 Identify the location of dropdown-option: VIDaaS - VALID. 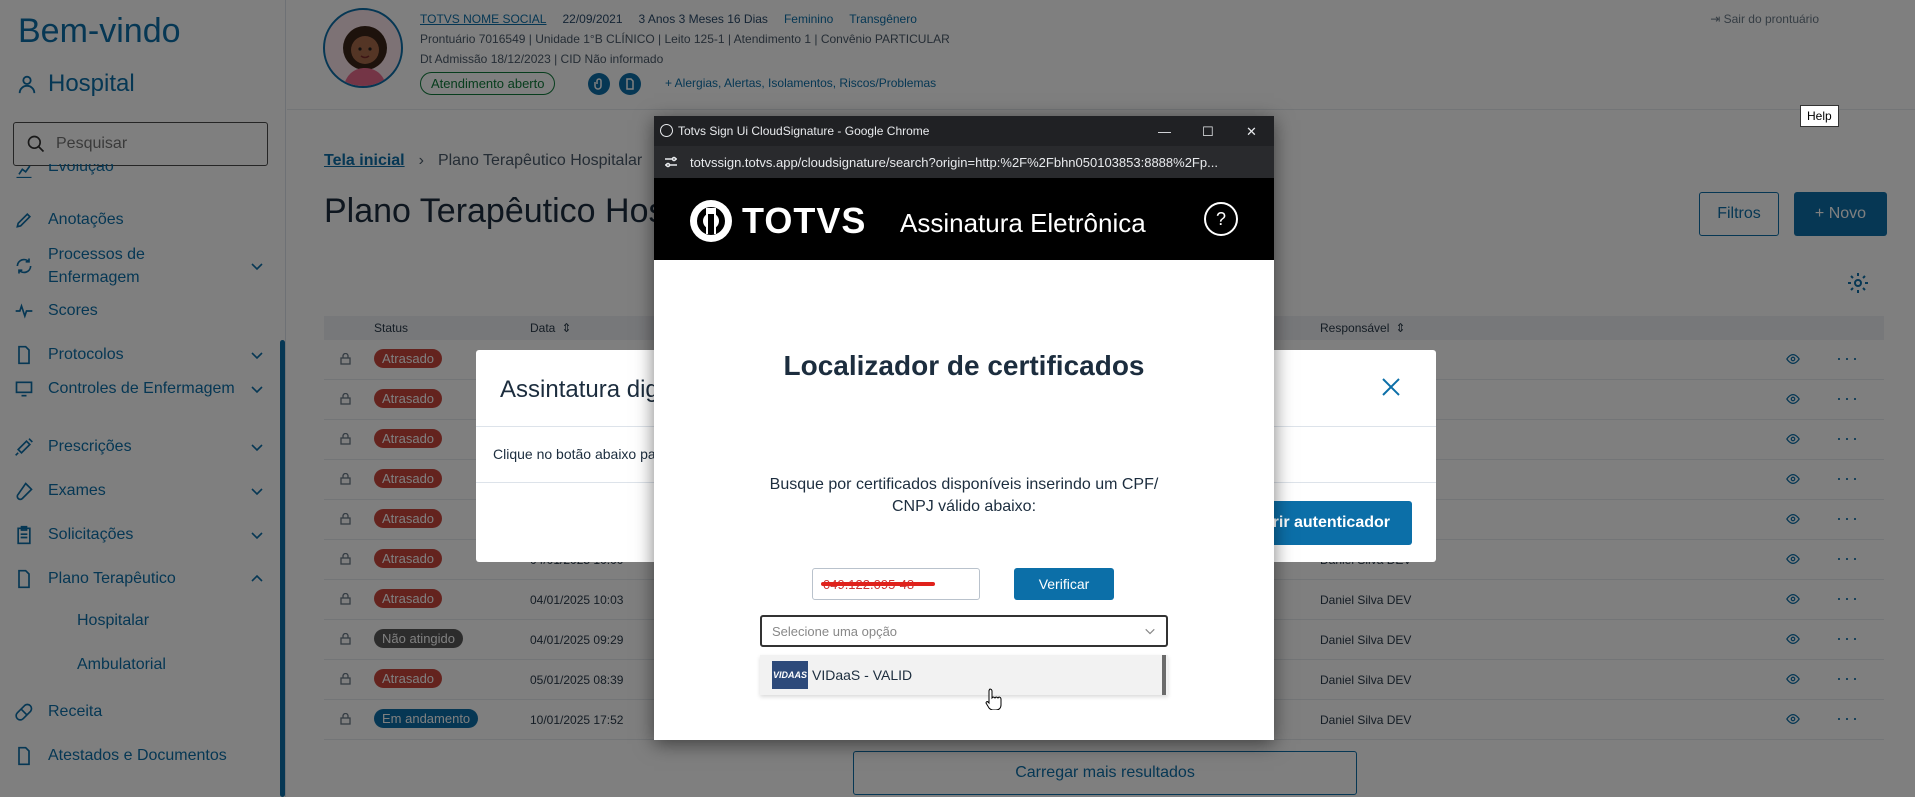
(862, 675).